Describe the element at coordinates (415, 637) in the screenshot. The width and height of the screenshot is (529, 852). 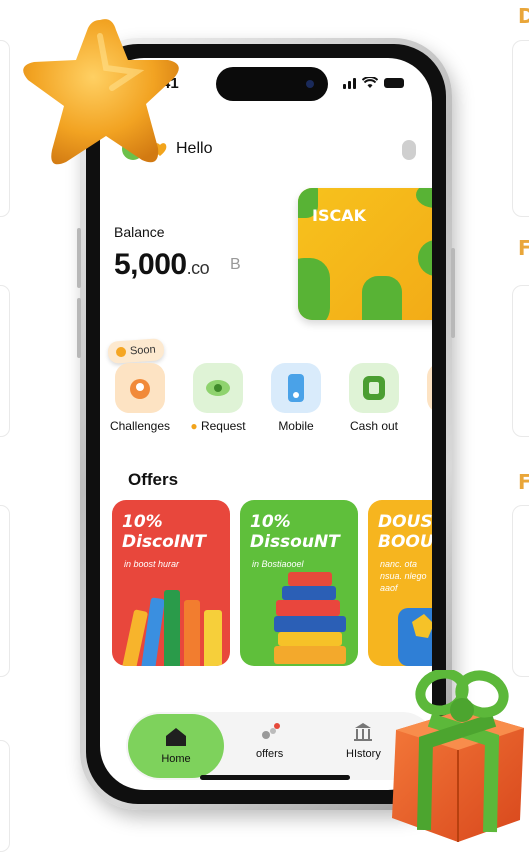
I see `gift-box-icon` at that location.